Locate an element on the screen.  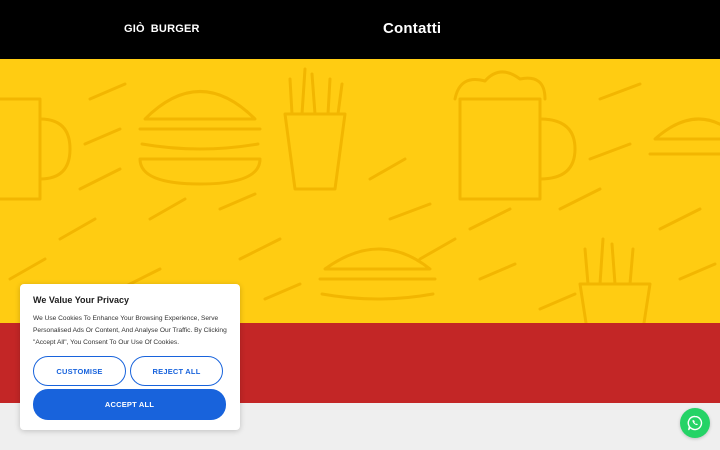
logo-text-burger: BURGER is located at coordinates (175, 29).